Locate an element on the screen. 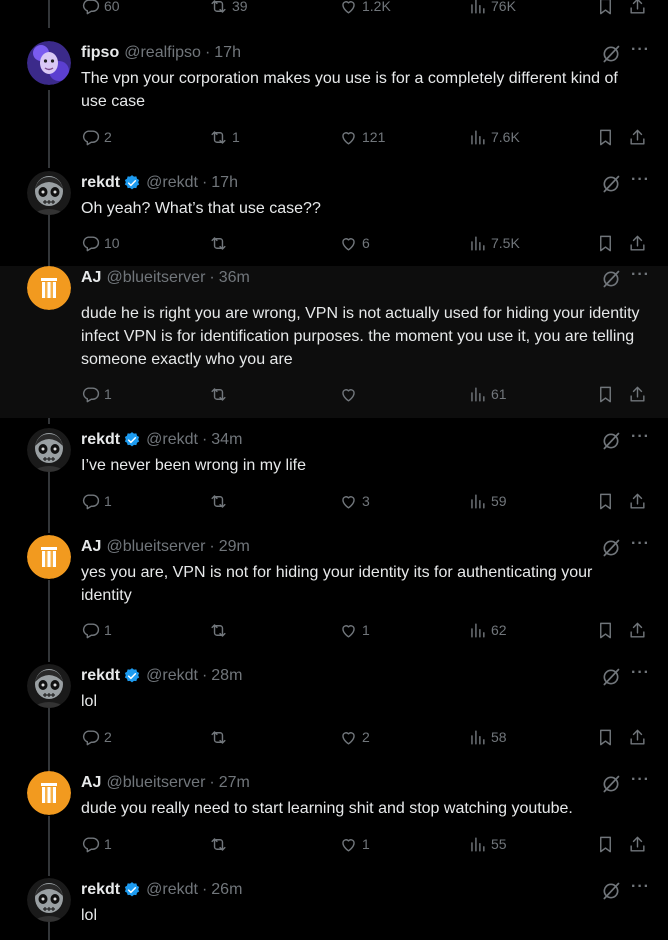  timestamp: 34m is located at coordinates (226, 440).